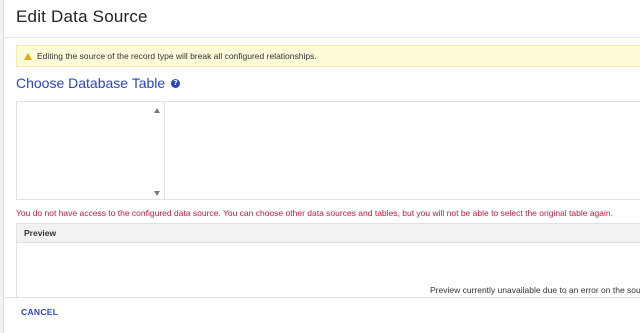 The height and width of the screenshot is (333, 640). Describe the element at coordinates (91, 150) in the screenshot. I see `database-table-list` at that location.